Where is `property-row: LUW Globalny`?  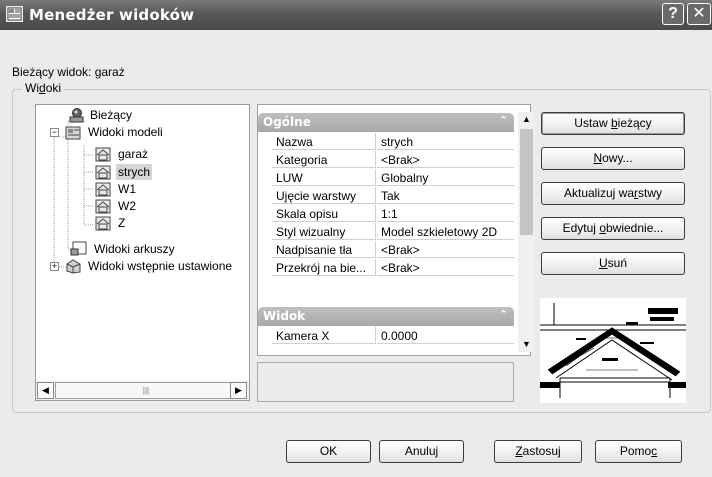
property-row: LUW Globalny is located at coordinates (393, 178).